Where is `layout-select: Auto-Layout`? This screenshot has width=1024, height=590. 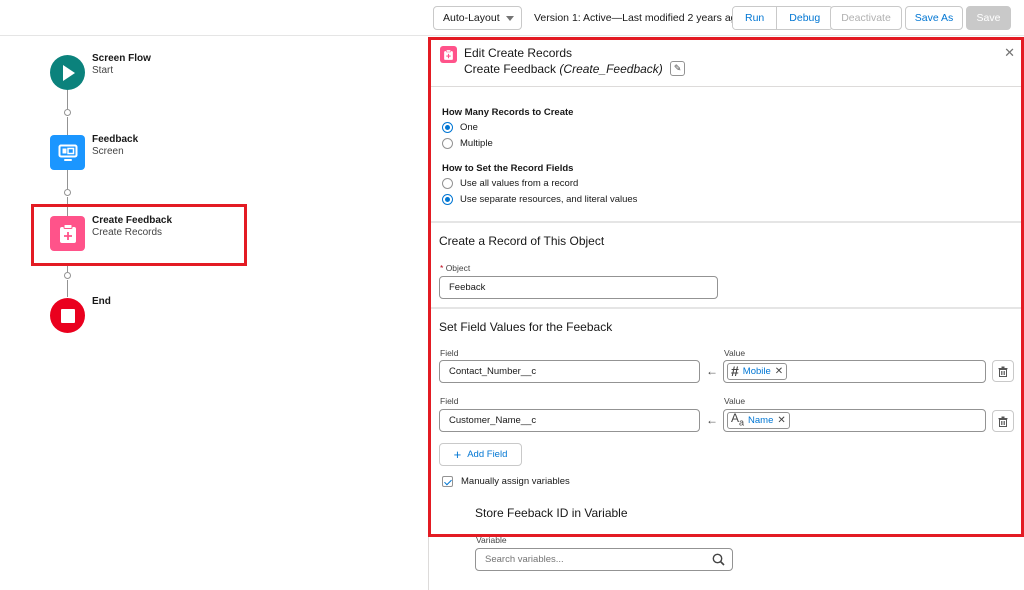 layout-select: Auto-Layout is located at coordinates (477, 18).